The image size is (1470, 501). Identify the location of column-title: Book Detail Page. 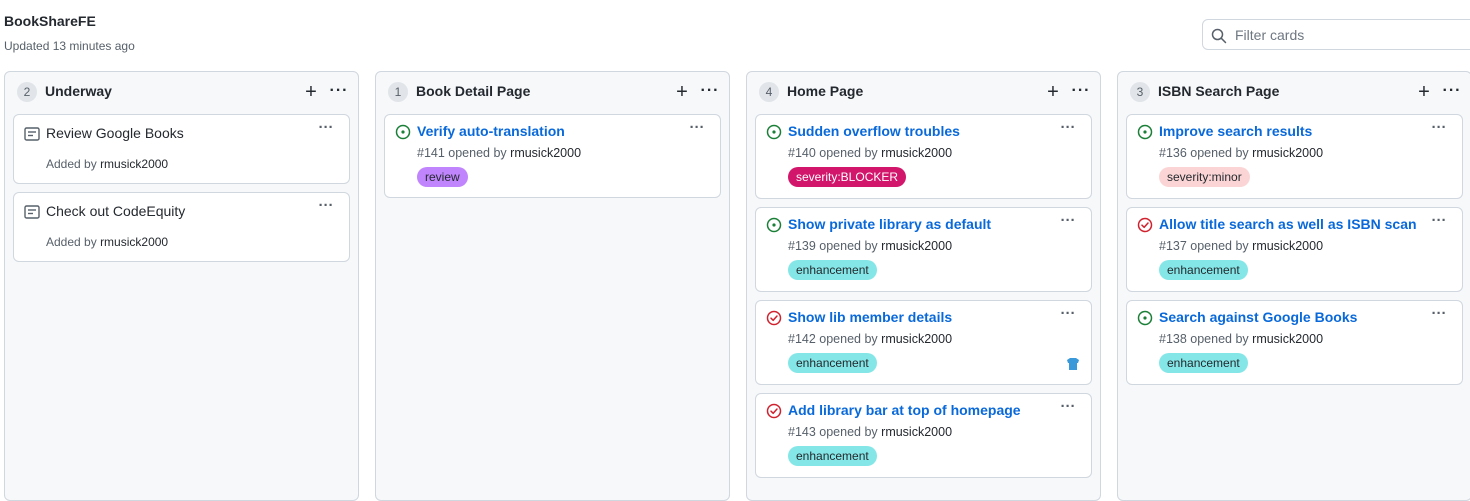
(473, 91).